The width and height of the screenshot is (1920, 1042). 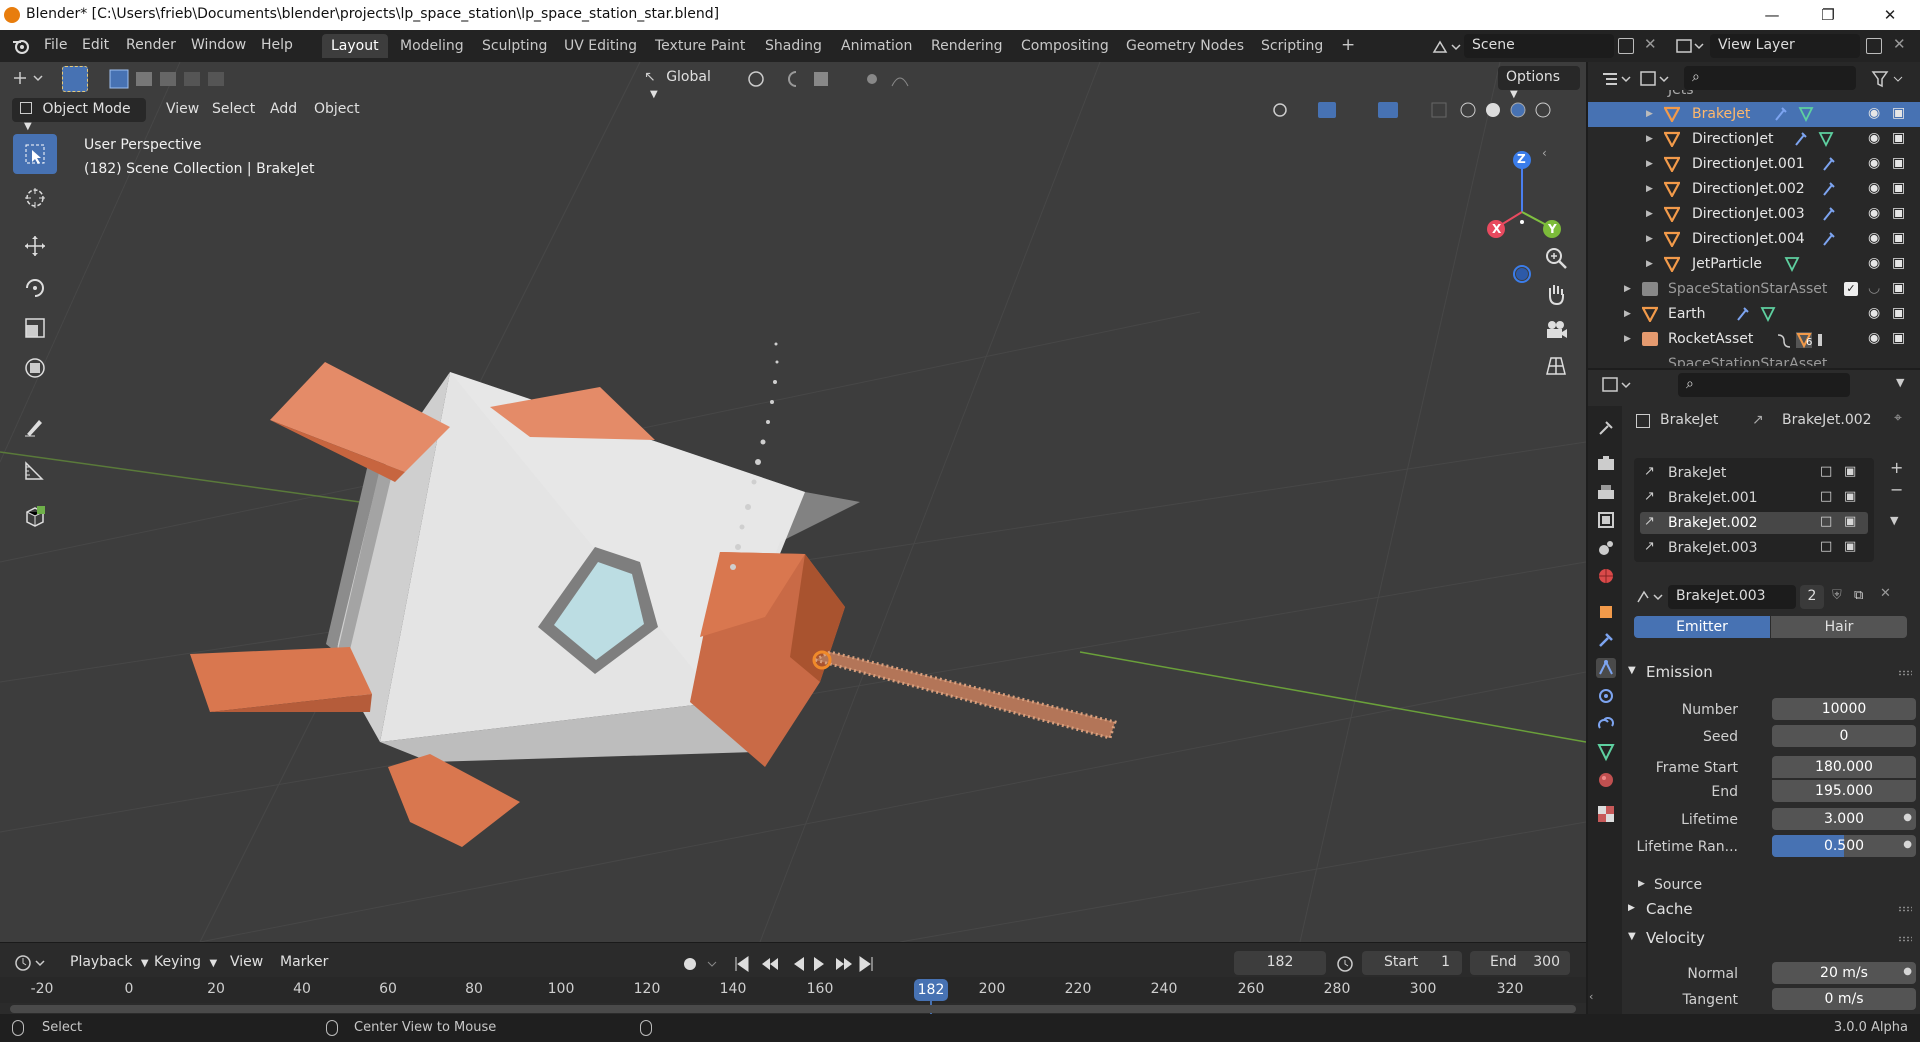 What do you see at coordinates (1771, 940) in the screenshot?
I see `velocity-section-header: ▼ Velocity` at bounding box center [1771, 940].